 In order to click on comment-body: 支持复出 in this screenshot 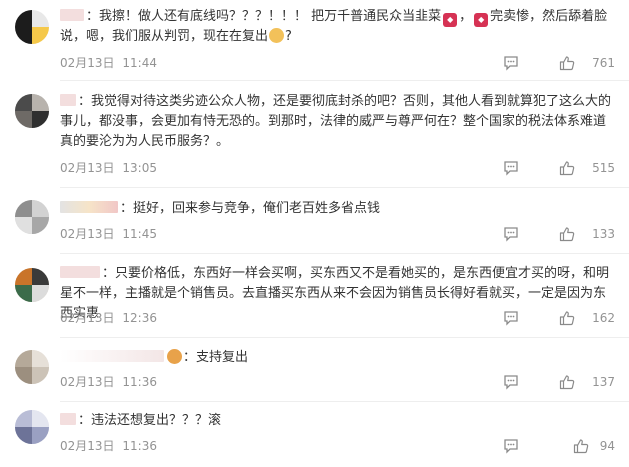, I will do `click(222, 357)`.